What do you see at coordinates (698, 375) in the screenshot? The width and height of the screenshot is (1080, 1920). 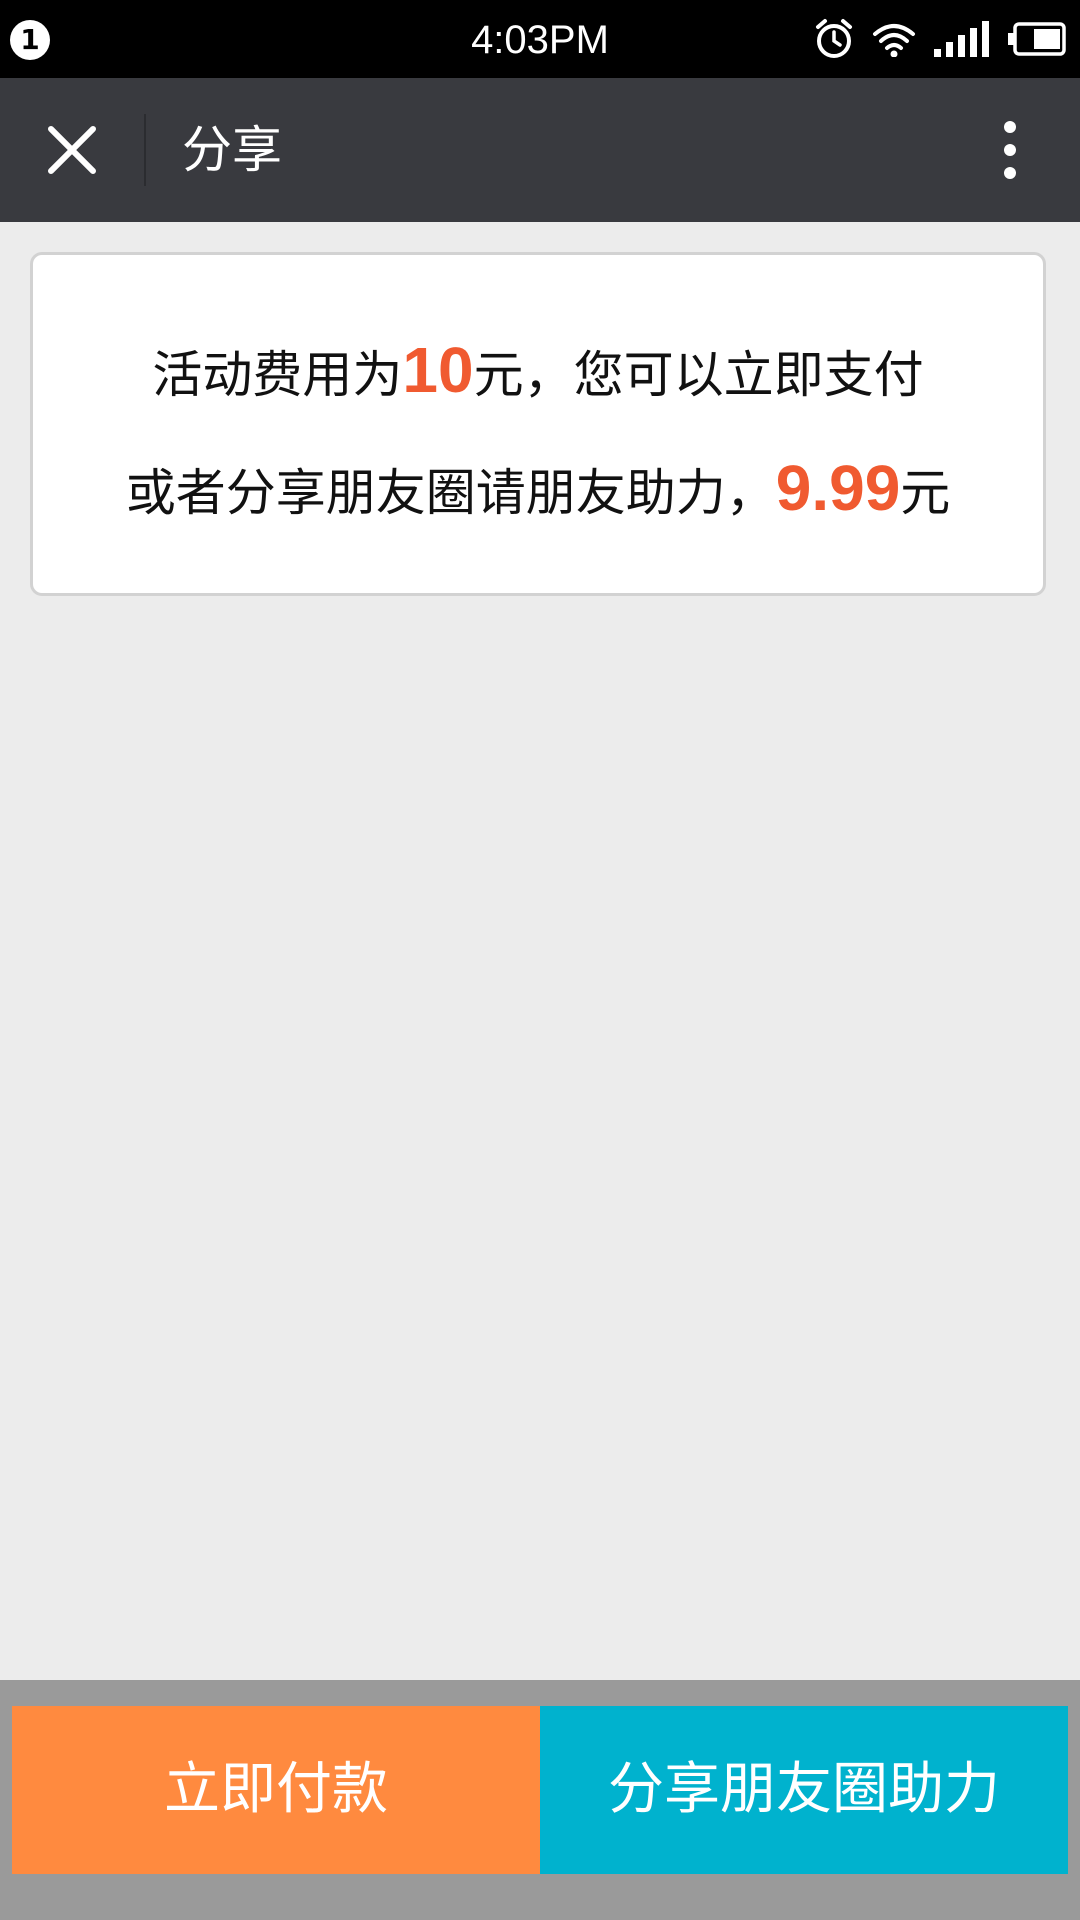 I see `fee-text-suffix: 元，您可以立即支付` at bounding box center [698, 375].